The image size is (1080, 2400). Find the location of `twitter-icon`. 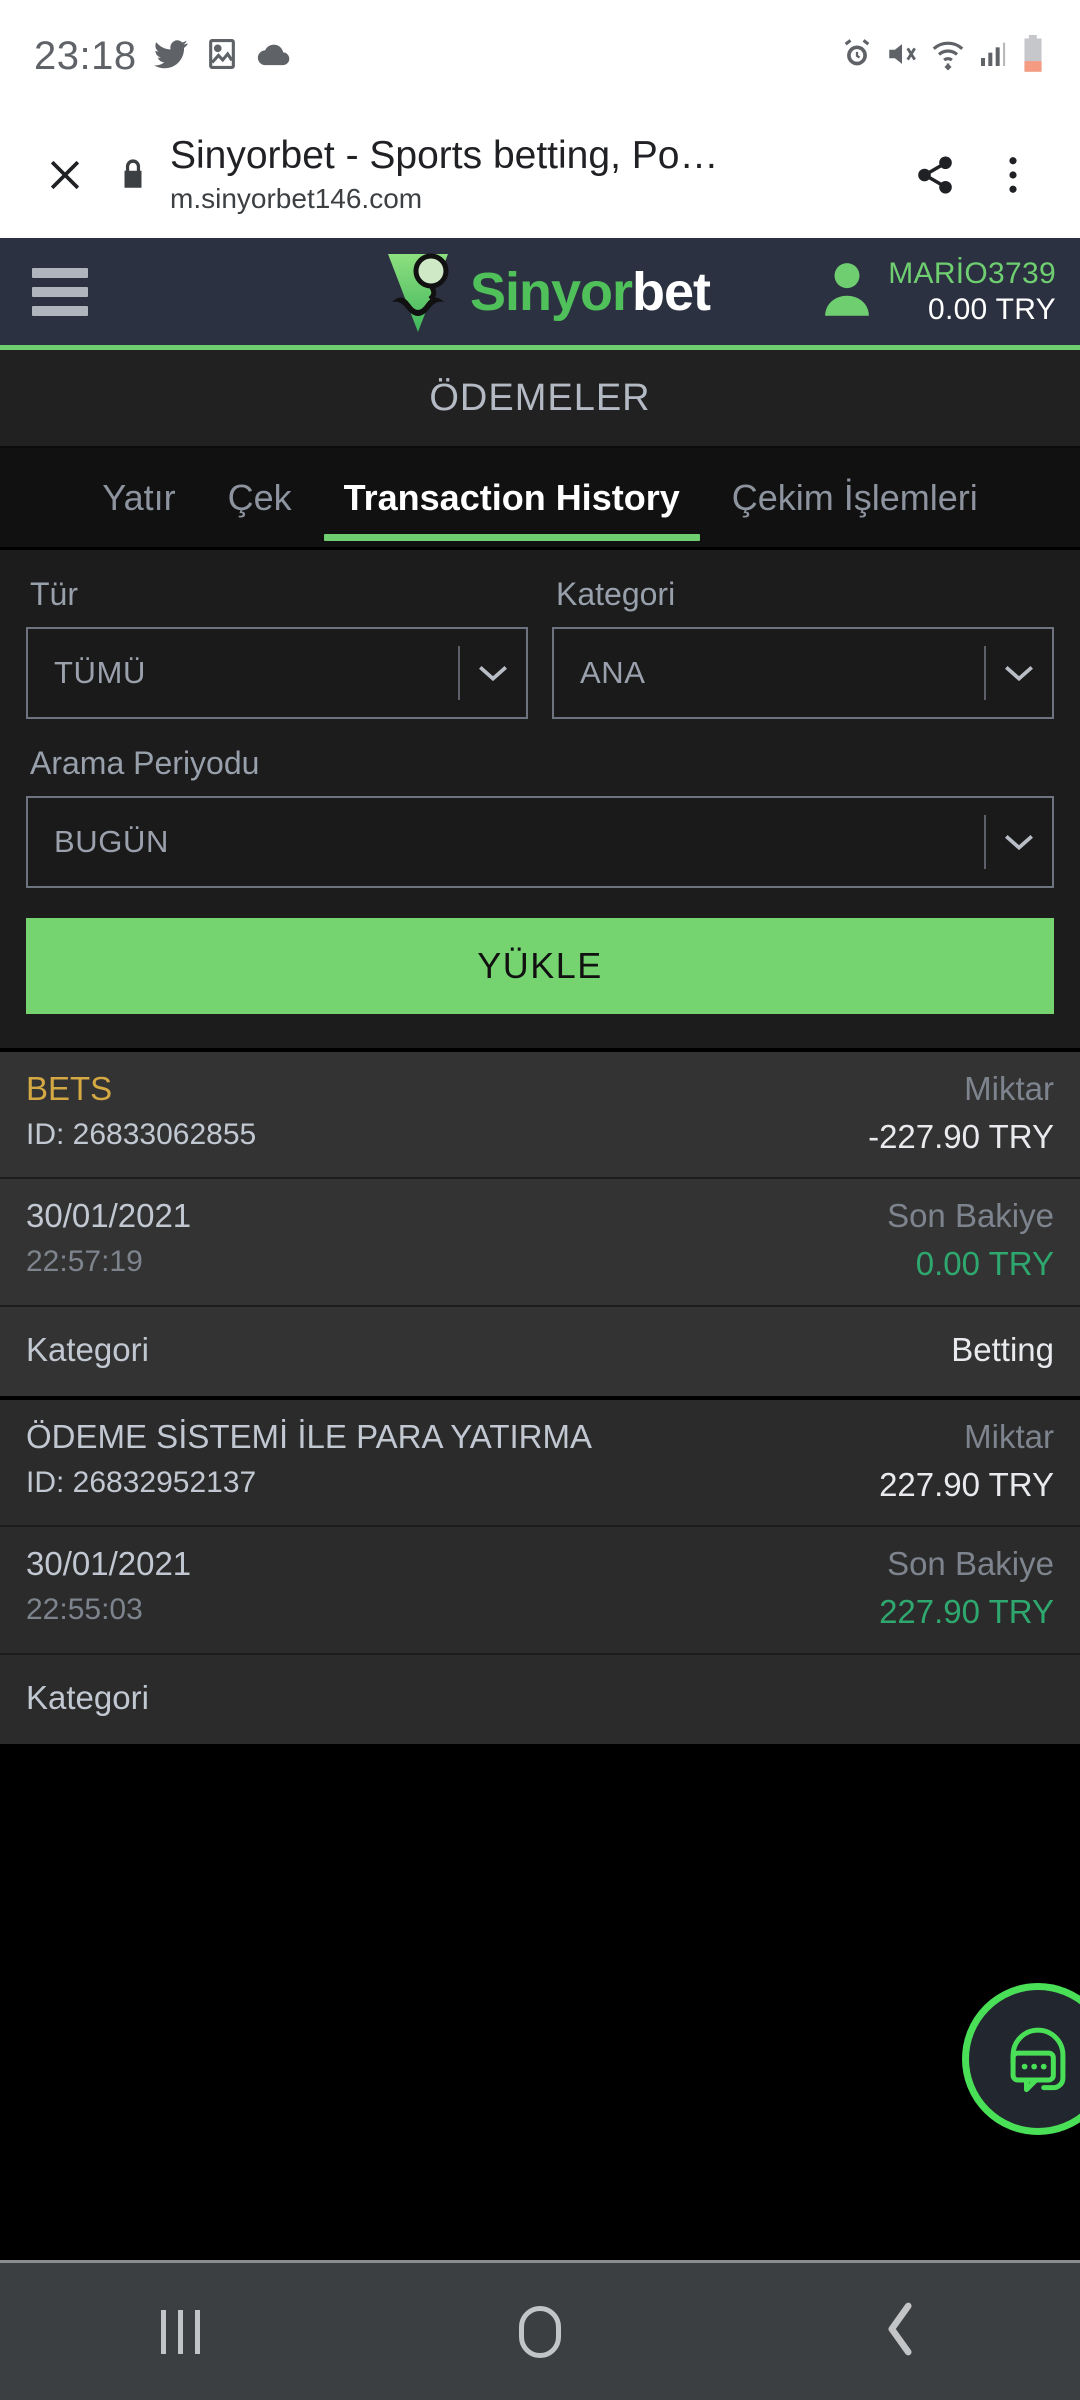

twitter-icon is located at coordinates (171, 56).